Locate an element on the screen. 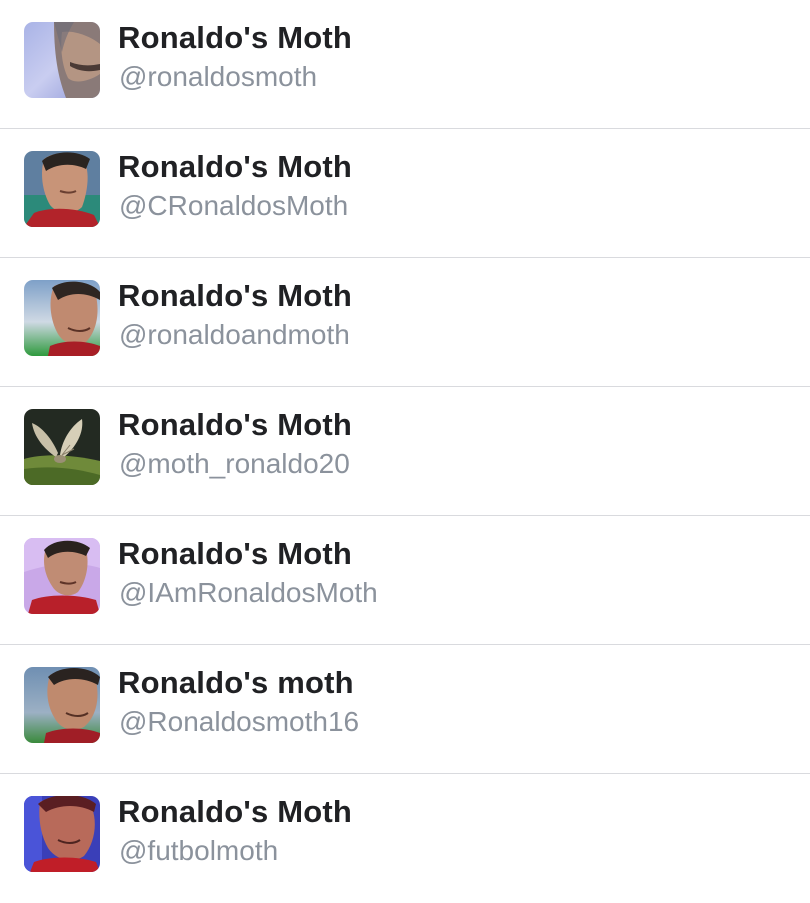 This screenshot has width=810, height=903. avatar-photo-player-head is located at coordinates (62, 189).